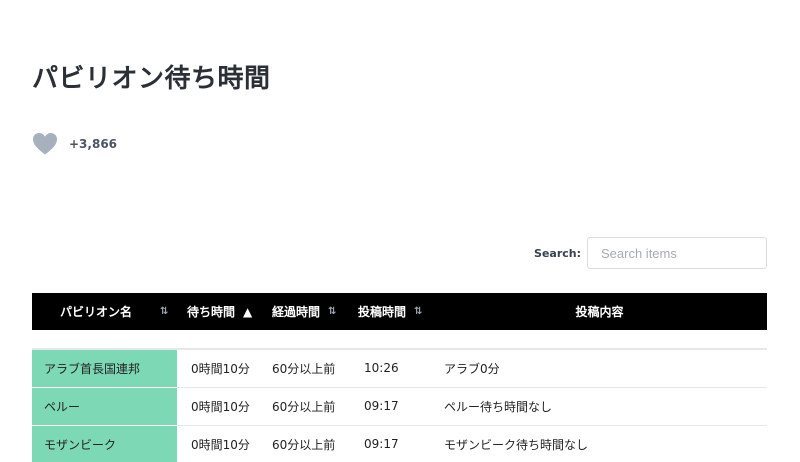 This screenshot has width=800, height=462. What do you see at coordinates (677, 253) in the screenshot?
I see `search-input` at bounding box center [677, 253].